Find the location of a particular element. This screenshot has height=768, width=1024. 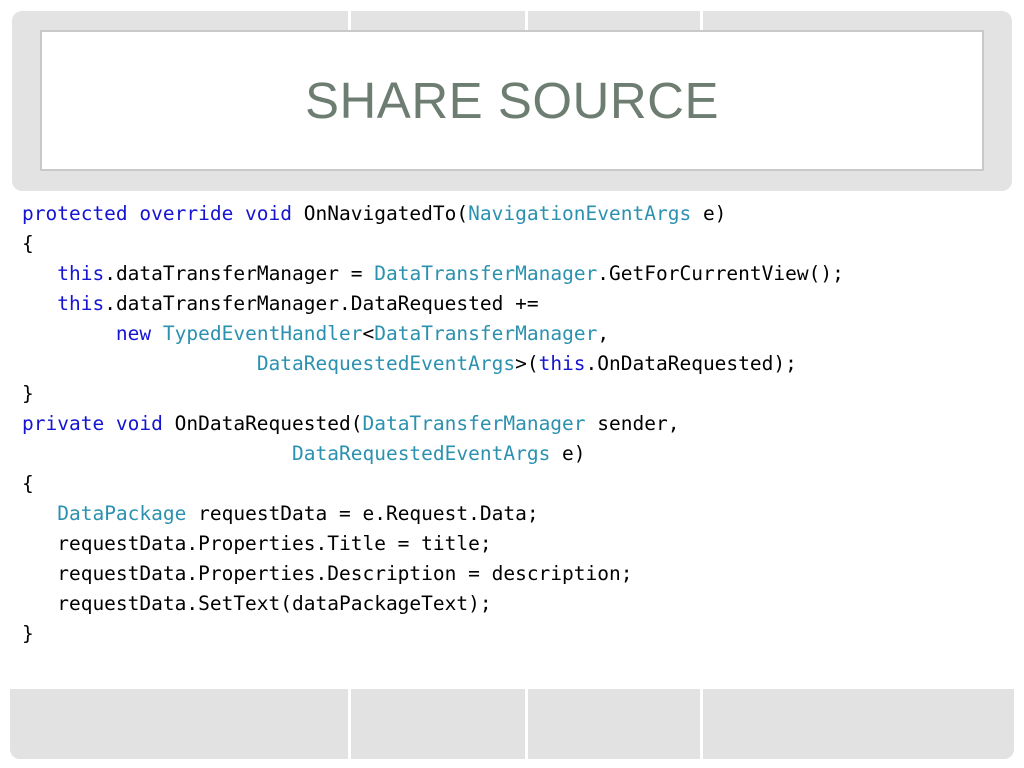

code-line: DataRequestedEventArgs e) is located at coordinates (517, 454).